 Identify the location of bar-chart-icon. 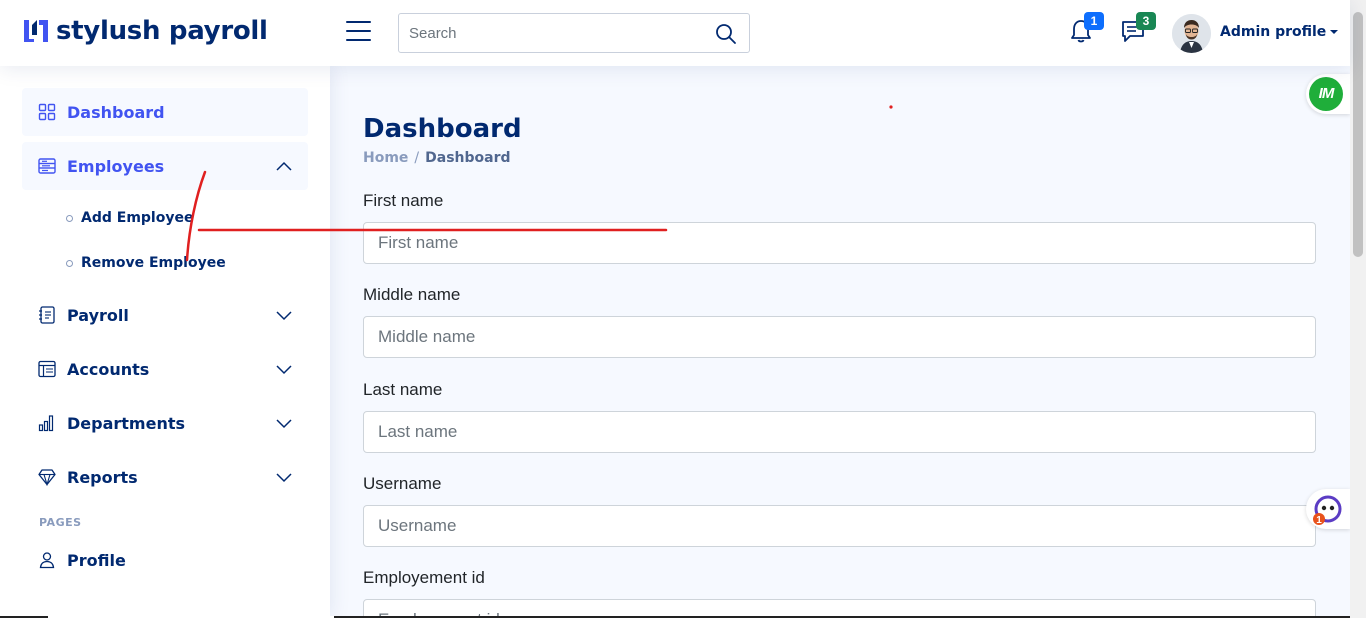
(46, 423).